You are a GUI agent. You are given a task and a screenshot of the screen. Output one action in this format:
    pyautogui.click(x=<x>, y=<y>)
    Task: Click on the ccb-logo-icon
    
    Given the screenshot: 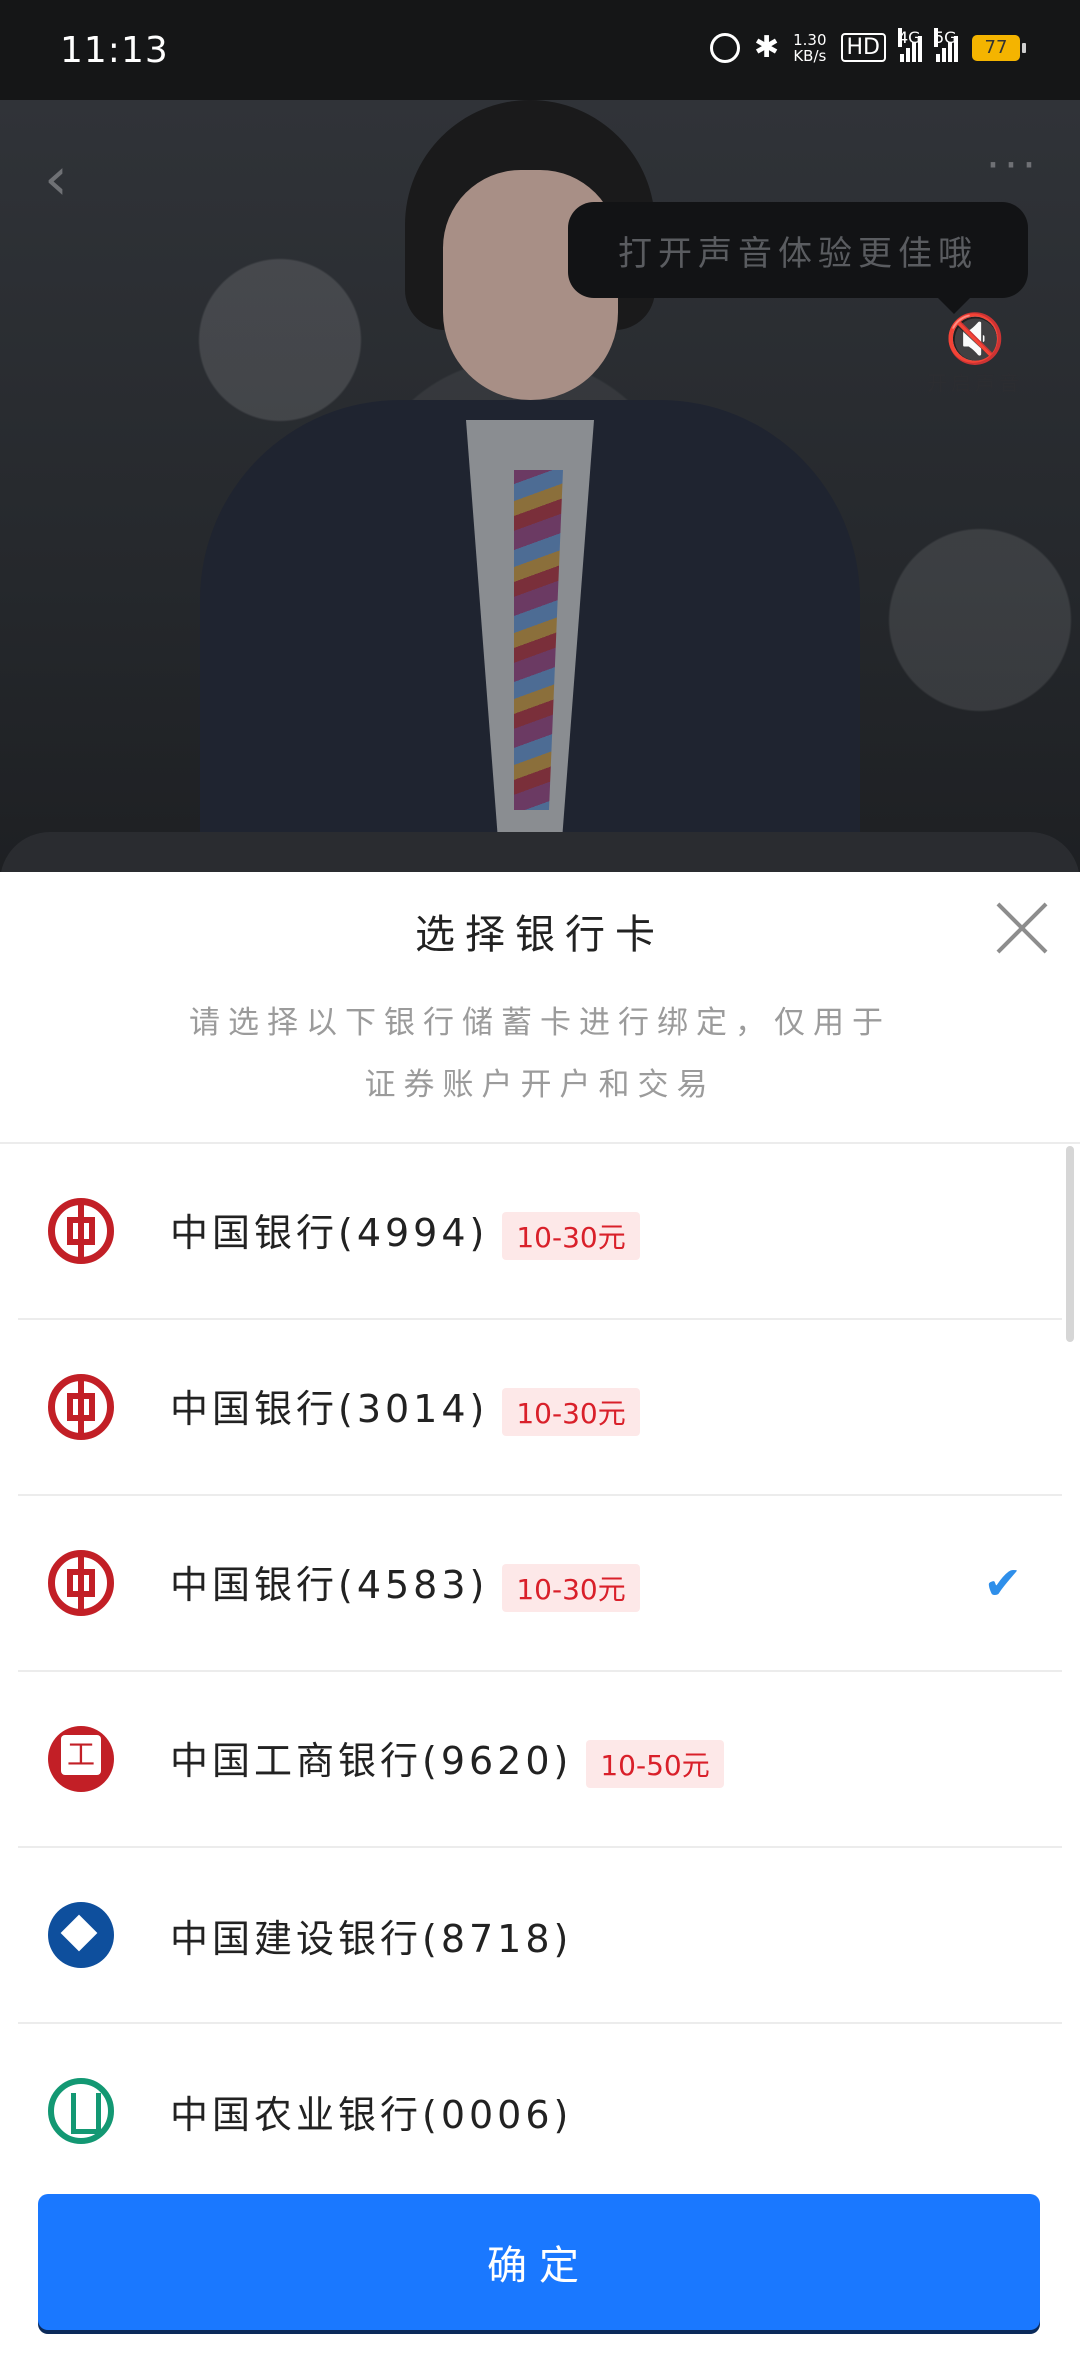 What is the action you would take?
    pyautogui.click(x=81, y=1935)
    